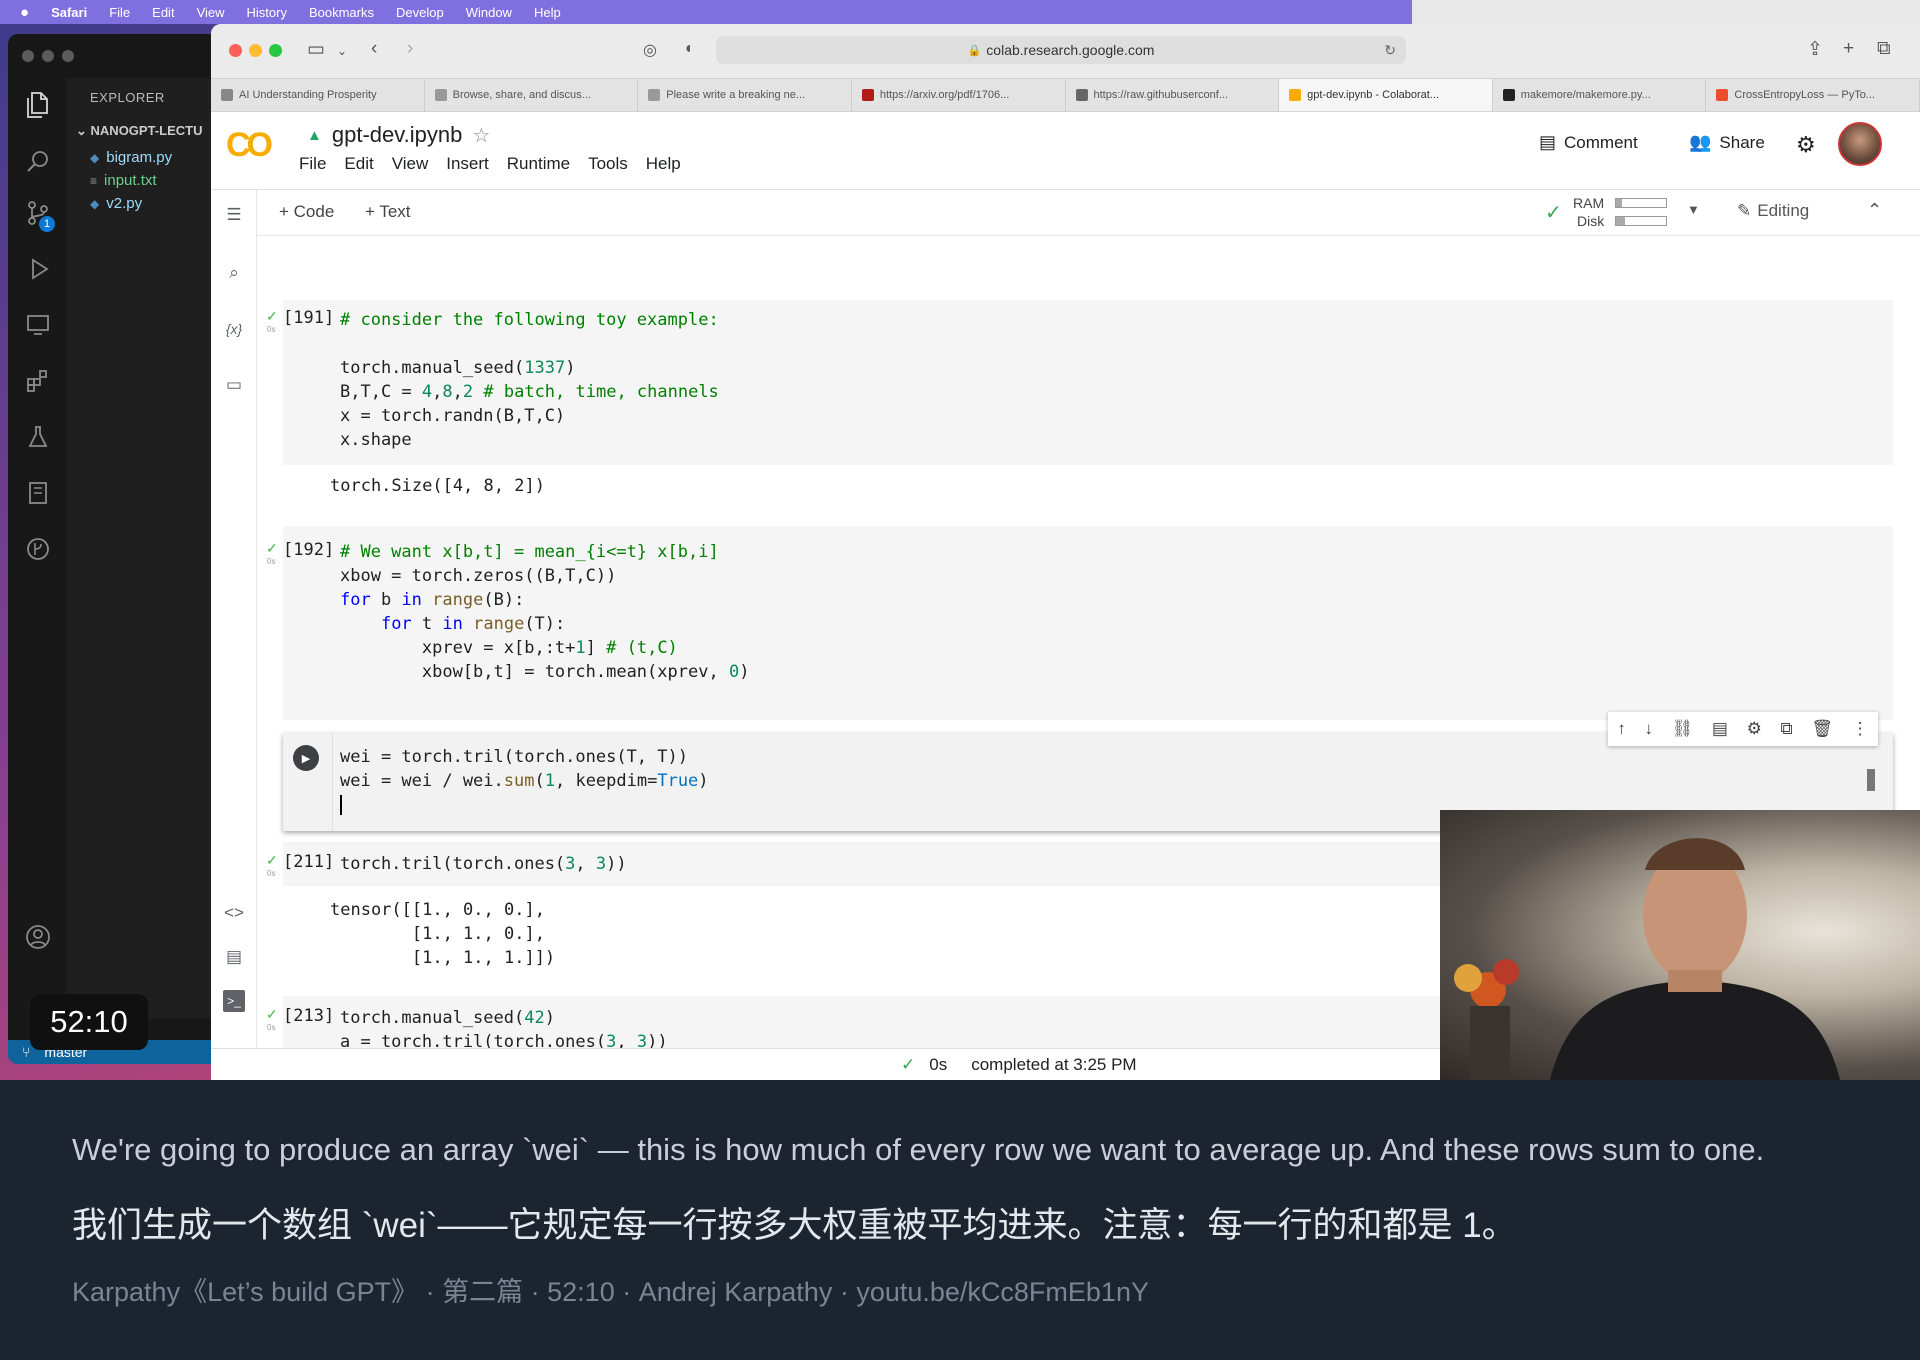 This screenshot has height=1360, width=1920. I want to click on star-icon: ☆, so click(481, 135).